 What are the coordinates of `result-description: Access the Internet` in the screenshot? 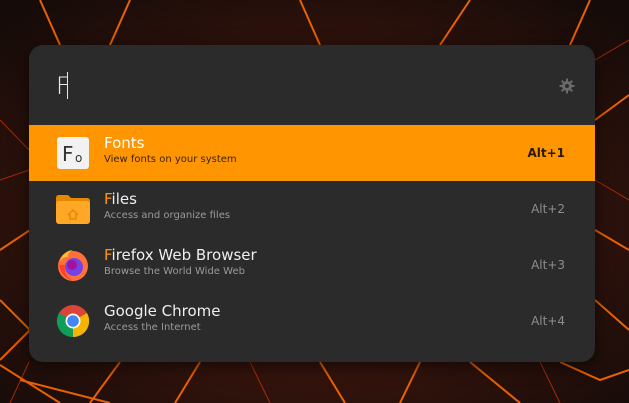 It's located at (152, 327).